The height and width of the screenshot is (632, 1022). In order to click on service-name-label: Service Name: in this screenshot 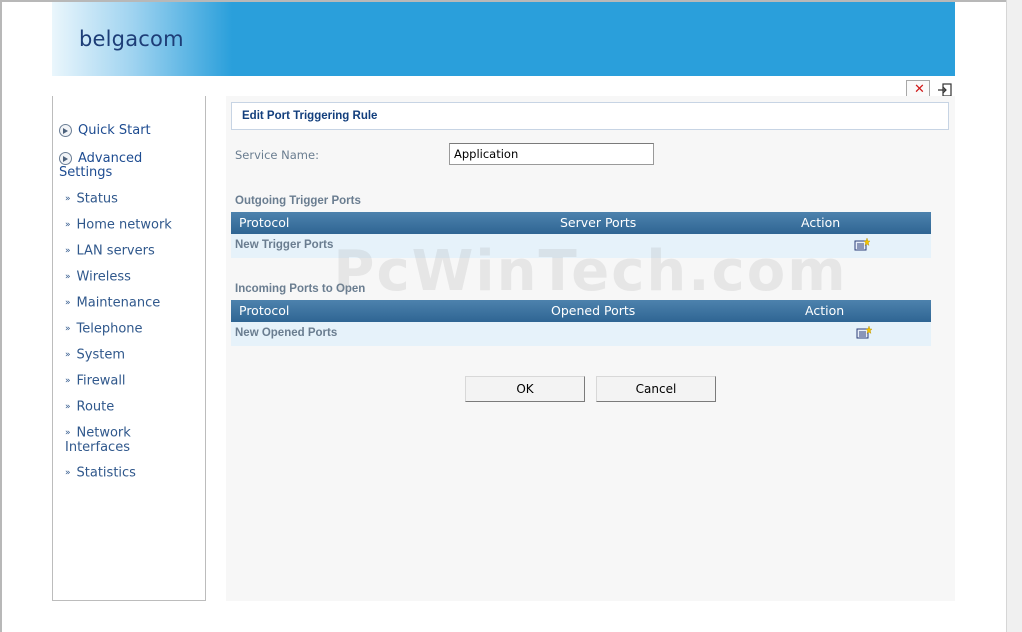, I will do `click(277, 155)`.